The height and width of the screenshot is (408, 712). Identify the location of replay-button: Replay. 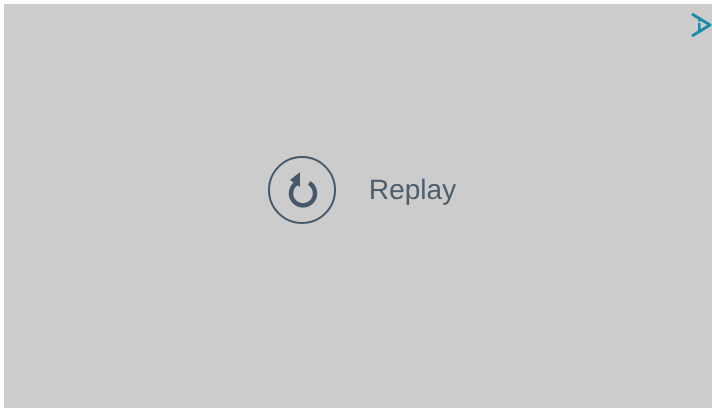
(361, 189).